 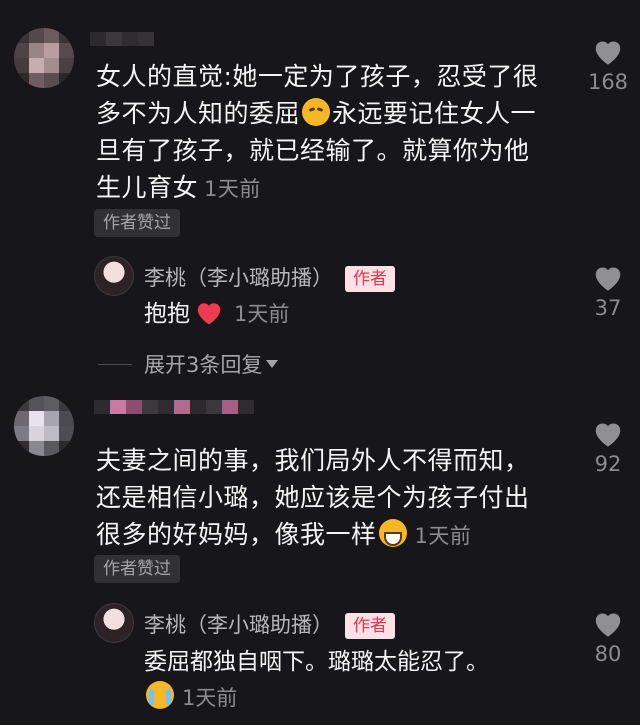 What do you see at coordinates (209, 314) in the screenshot?
I see `red-heart-icon` at bounding box center [209, 314].